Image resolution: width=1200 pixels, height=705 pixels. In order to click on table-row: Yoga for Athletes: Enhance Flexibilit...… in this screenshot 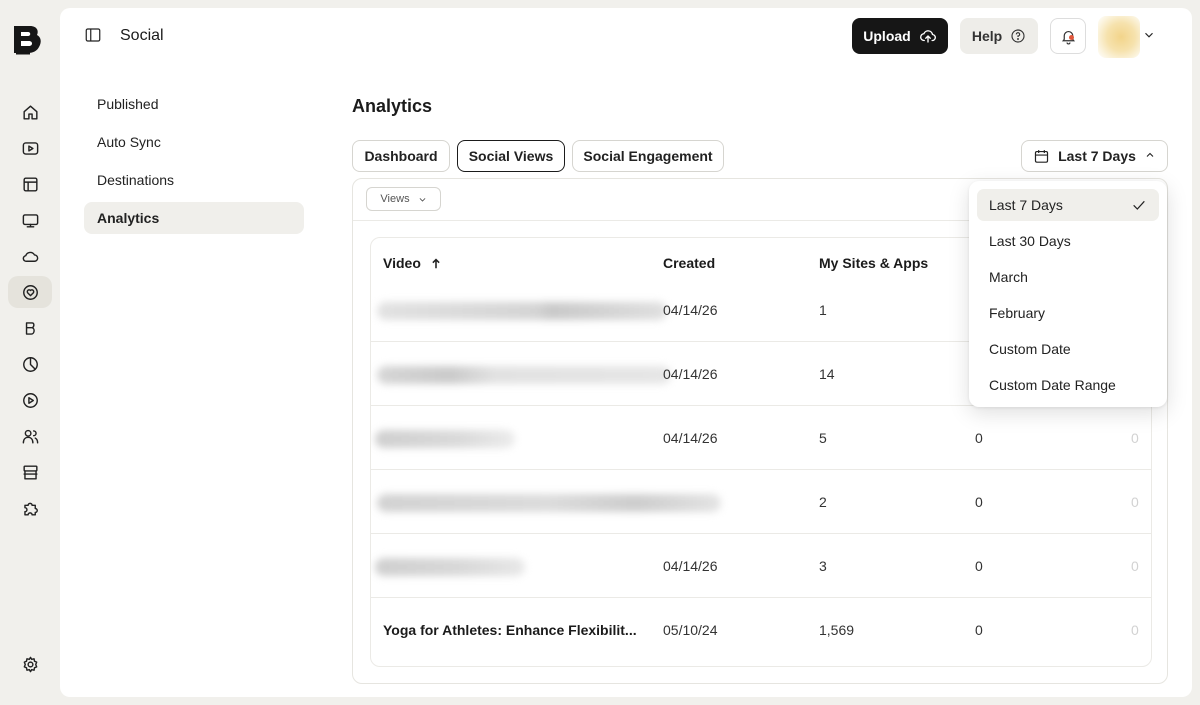, I will do `click(761, 630)`.